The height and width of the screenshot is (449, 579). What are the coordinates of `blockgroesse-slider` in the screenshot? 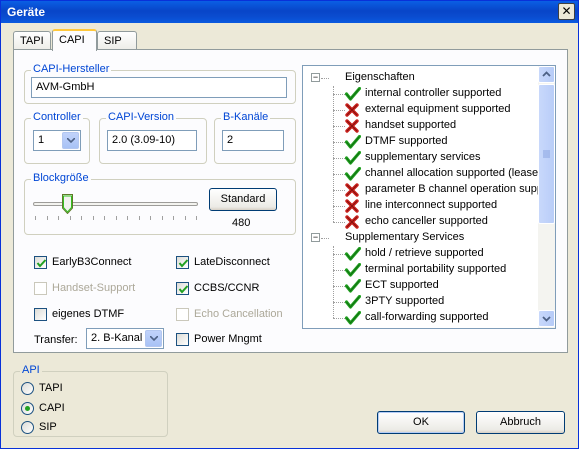 It's located at (115, 207).